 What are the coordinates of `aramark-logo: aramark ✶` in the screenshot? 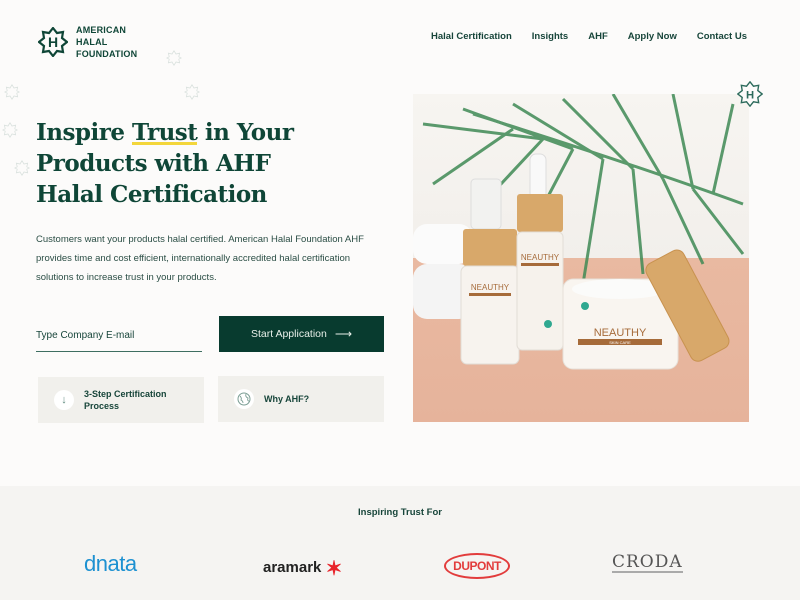 It's located at (302, 568).